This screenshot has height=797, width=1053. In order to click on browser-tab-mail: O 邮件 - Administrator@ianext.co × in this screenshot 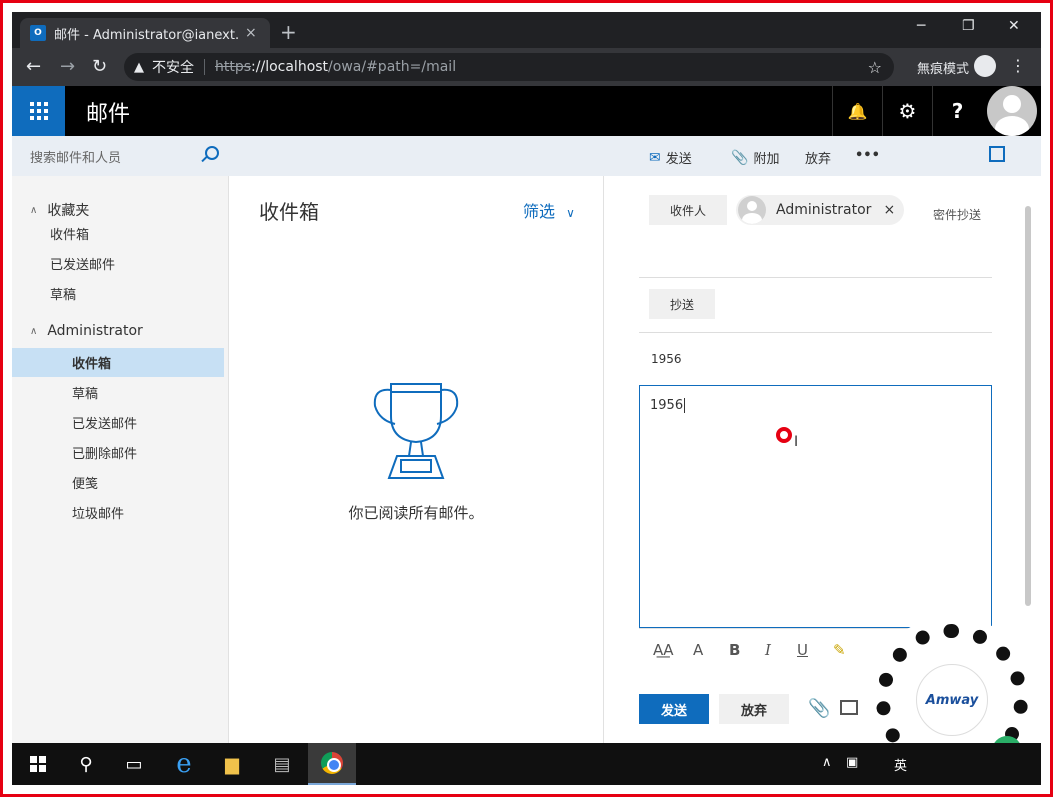, I will do `click(145, 33)`.